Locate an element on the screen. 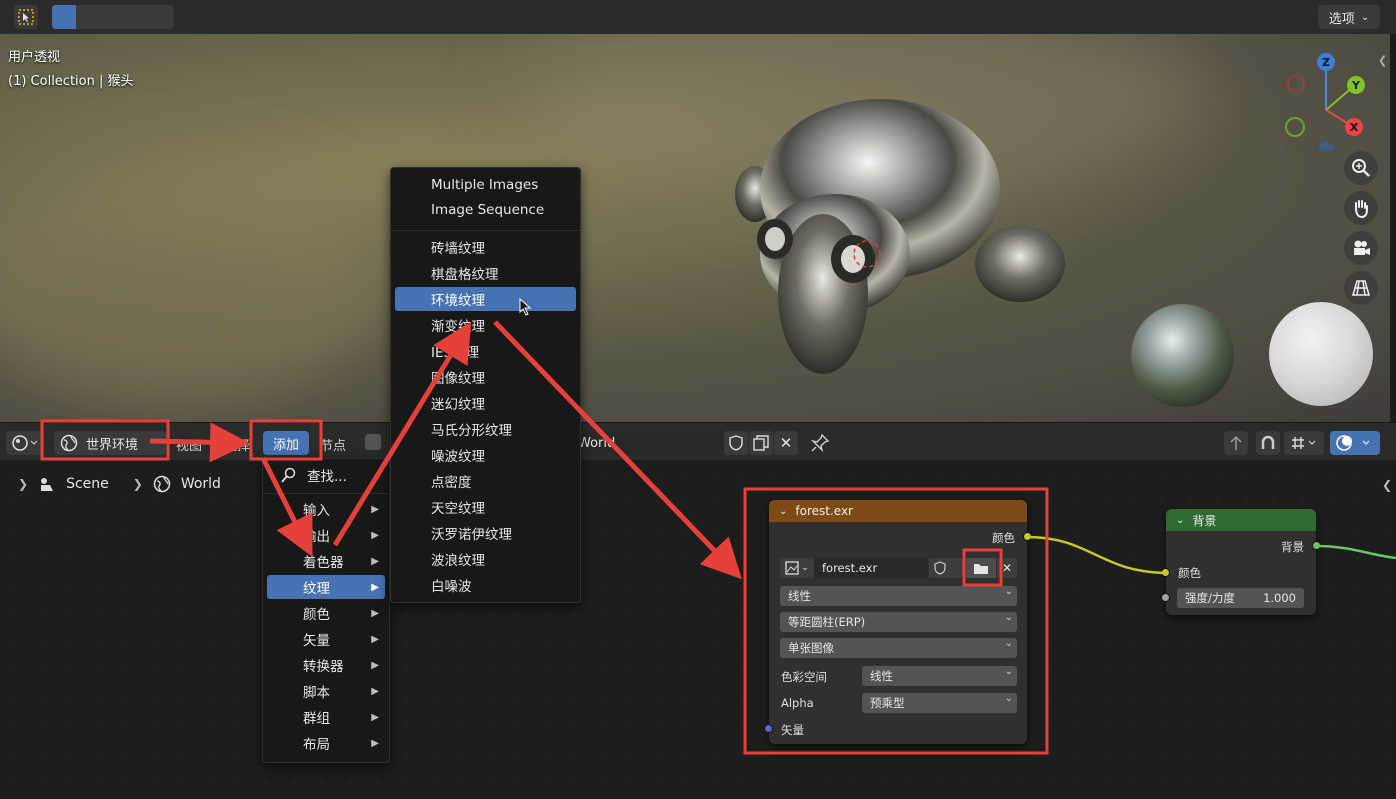 The height and width of the screenshot is (799, 1396). unlink-image-button: ✕ is located at coordinates (1007, 568).